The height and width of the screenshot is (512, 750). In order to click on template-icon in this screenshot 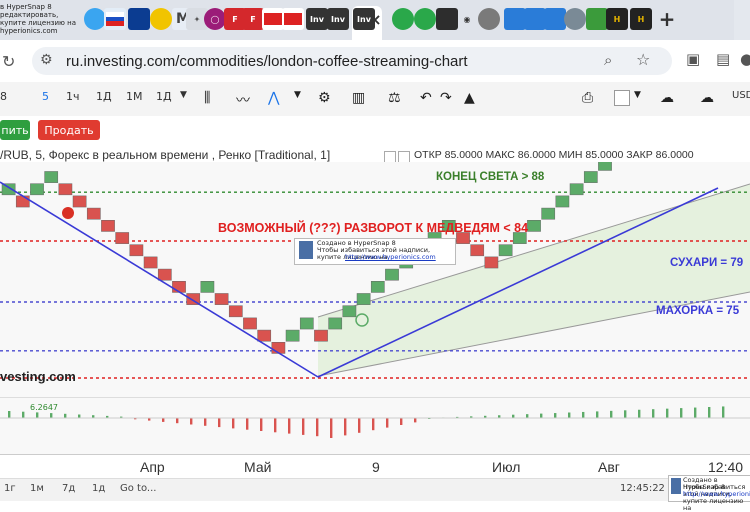, I will do `click(622, 98)`.